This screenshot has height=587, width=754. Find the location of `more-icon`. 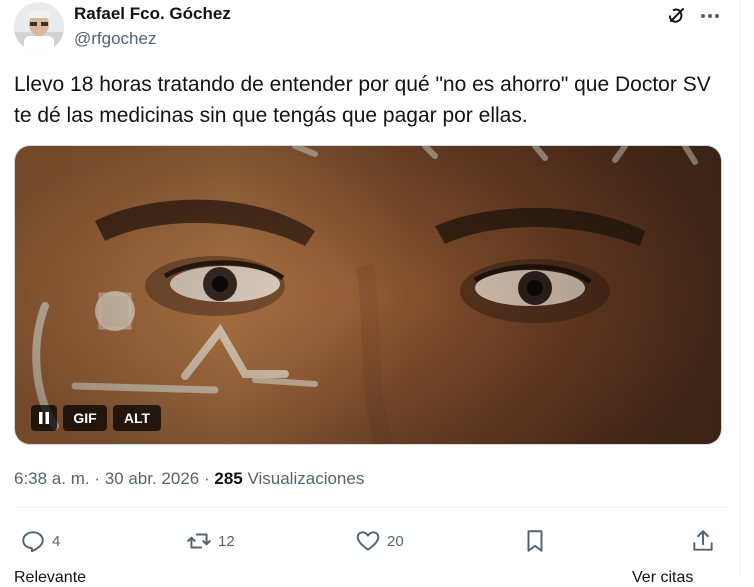

more-icon is located at coordinates (710, 16).